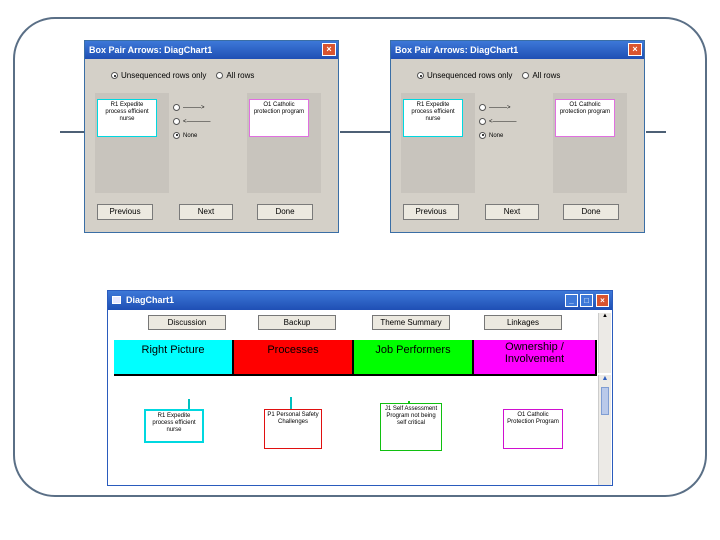  Describe the element at coordinates (586, 300) in the screenshot. I see `maximize-icon: □` at that location.